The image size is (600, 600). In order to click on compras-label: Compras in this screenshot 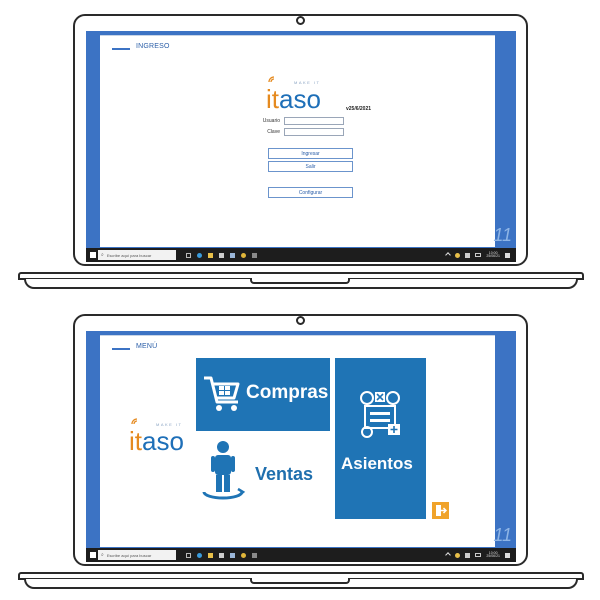, I will do `click(287, 392)`.